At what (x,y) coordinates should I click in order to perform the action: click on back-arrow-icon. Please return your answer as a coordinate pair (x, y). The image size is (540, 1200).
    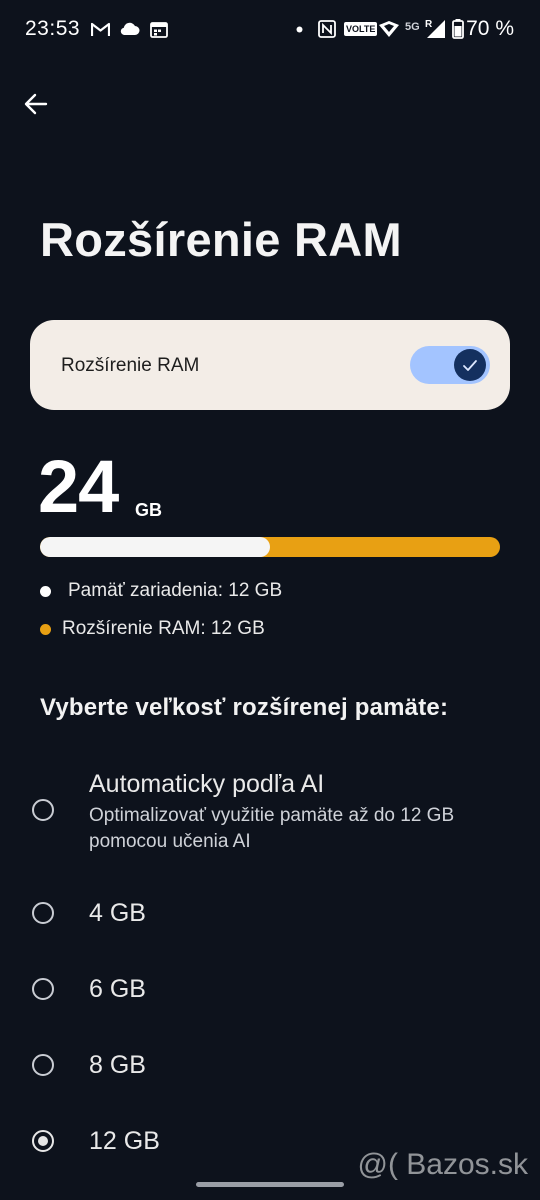
    Looking at the image, I should click on (36, 104).